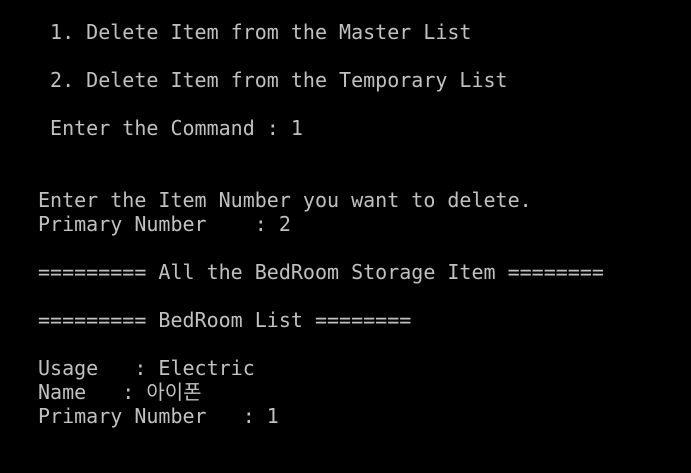  What do you see at coordinates (273, 80) in the screenshot?
I see `menu-option-2: 2. Delete Item from the Temporary List` at bounding box center [273, 80].